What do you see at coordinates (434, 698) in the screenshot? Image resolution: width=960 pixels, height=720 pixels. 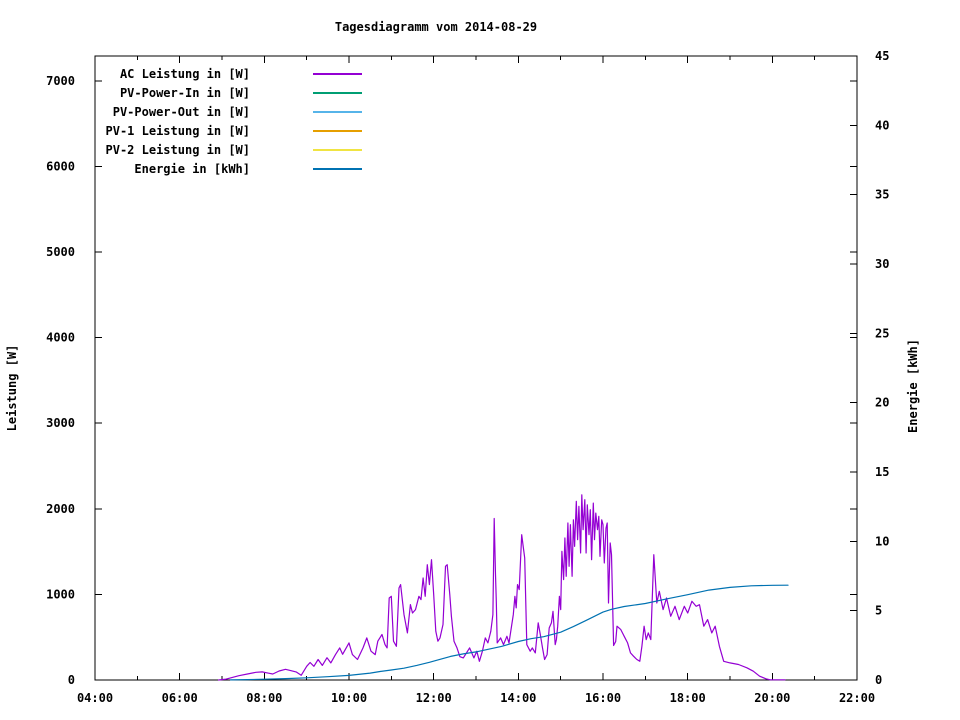 I see `x-tick-label: 12:00` at bounding box center [434, 698].